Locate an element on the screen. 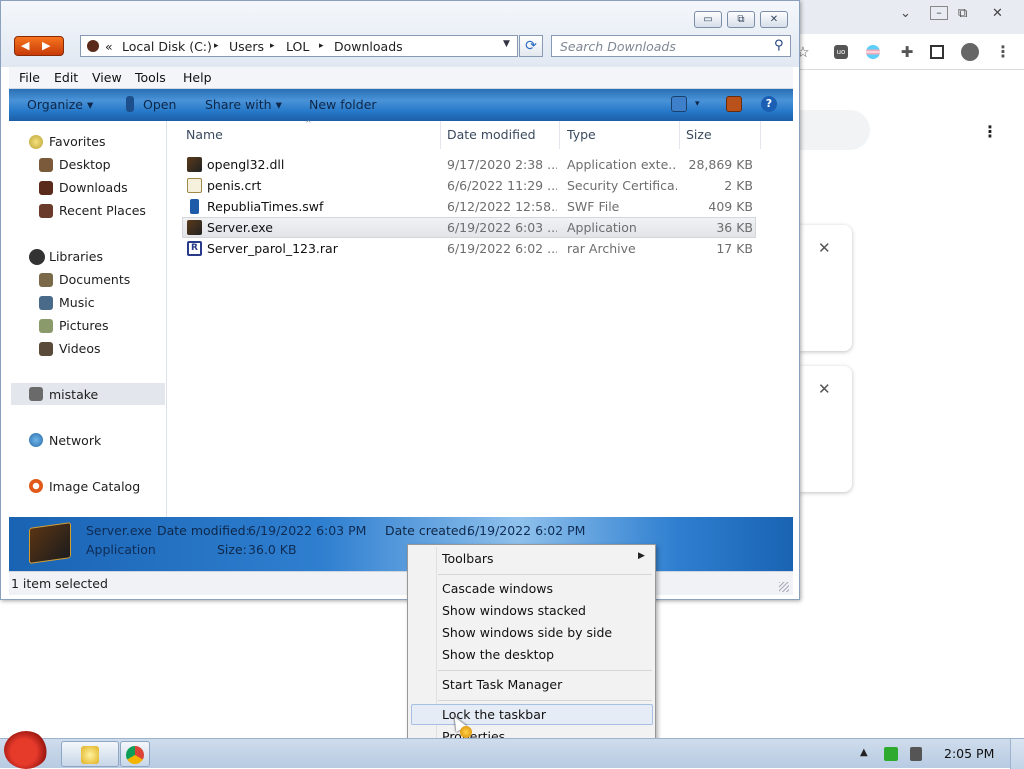  flag-extension-icon is located at coordinates (873, 52).